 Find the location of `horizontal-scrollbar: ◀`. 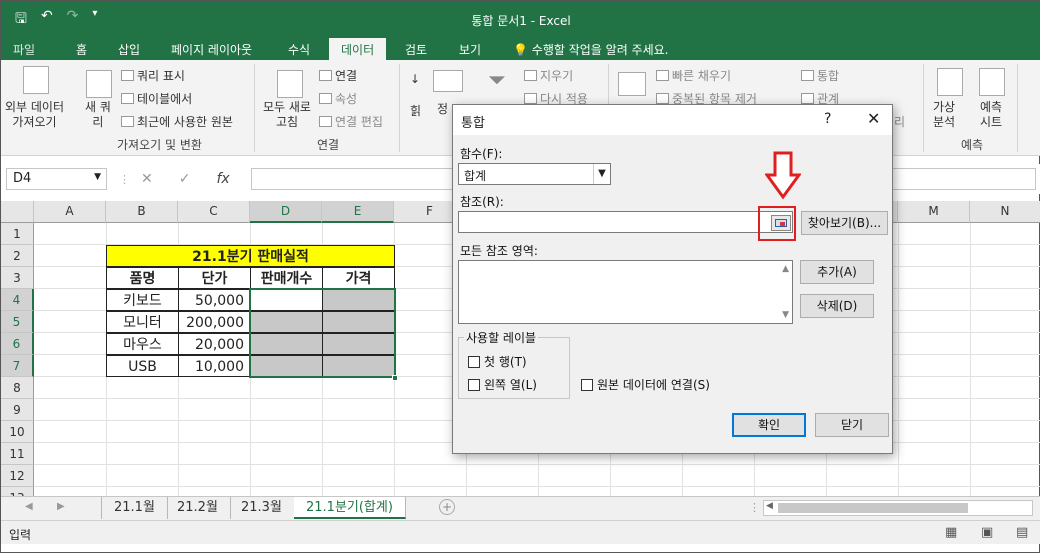

horizontal-scrollbar: ◀ is located at coordinates (898, 508).